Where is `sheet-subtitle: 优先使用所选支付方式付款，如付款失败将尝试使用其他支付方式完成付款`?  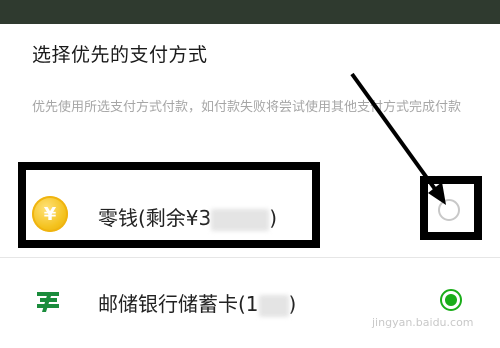 sheet-subtitle: 优先使用所选支付方式付款，如付款失败将尝试使用其他支付方式完成付款 is located at coordinates (247, 107).